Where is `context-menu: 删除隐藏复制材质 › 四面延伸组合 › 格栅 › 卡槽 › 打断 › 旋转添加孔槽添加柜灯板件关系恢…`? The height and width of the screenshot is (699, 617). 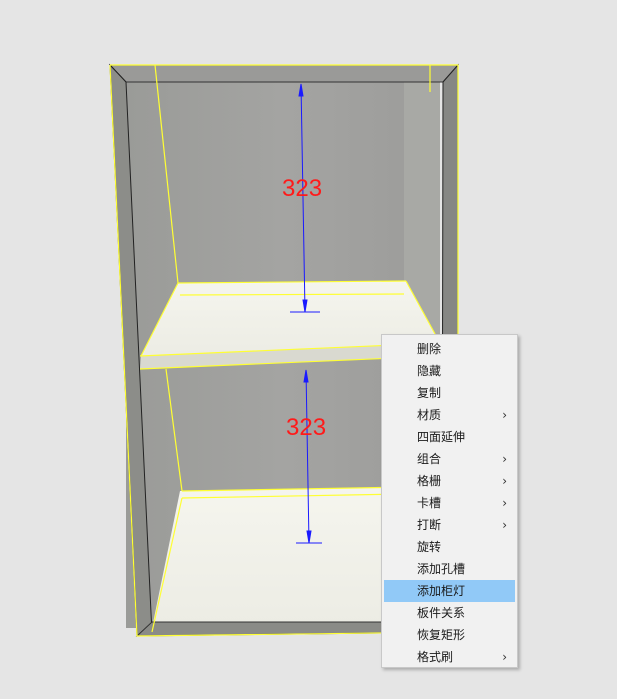 context-menu: 删除隐藏复制材质 › 四面延伸组合 › 格栅 › 卡槽 › 打断 › 旋转添加孔槽添加柜灯板件关系恢… is located at coordinates (449, 501).